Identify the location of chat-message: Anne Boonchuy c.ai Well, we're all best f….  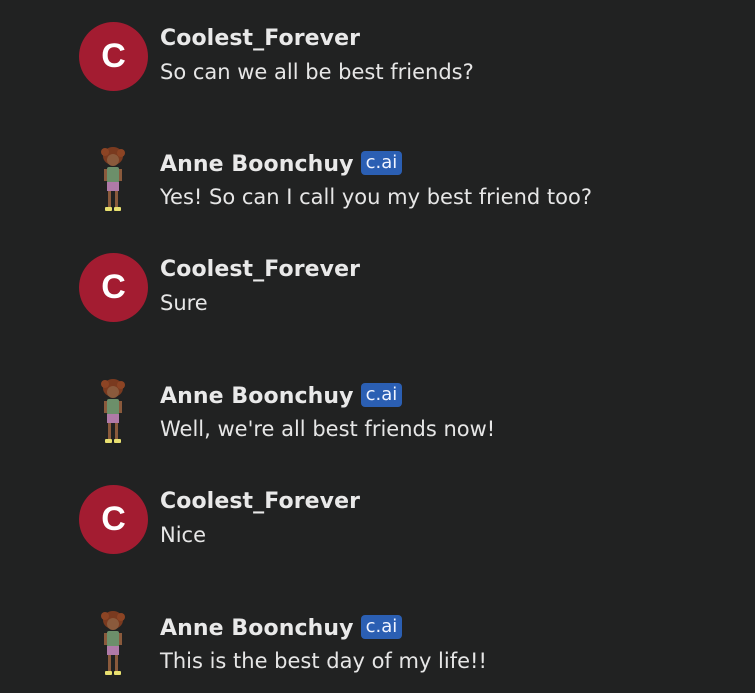
(377, 412).